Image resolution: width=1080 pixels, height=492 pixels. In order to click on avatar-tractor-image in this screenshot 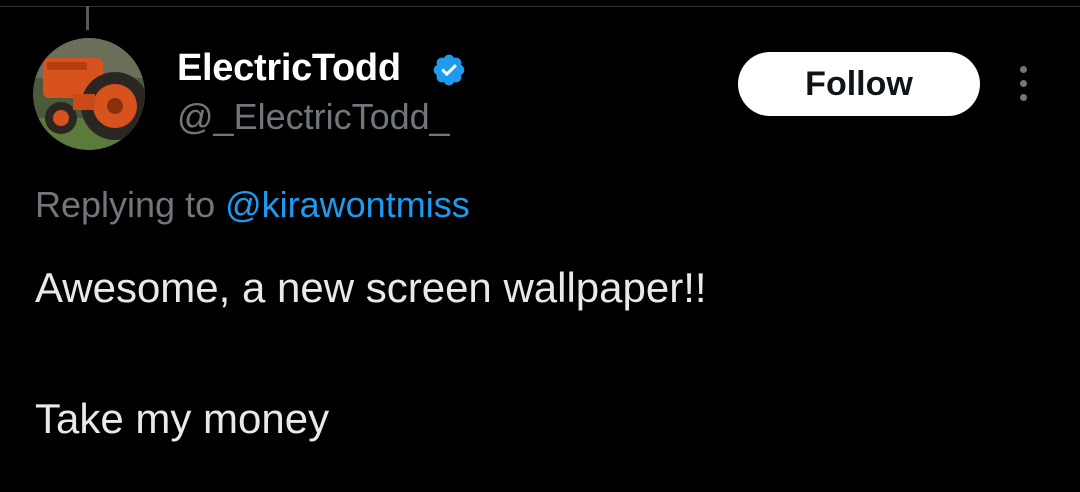, I will do `click(89, 94)`.